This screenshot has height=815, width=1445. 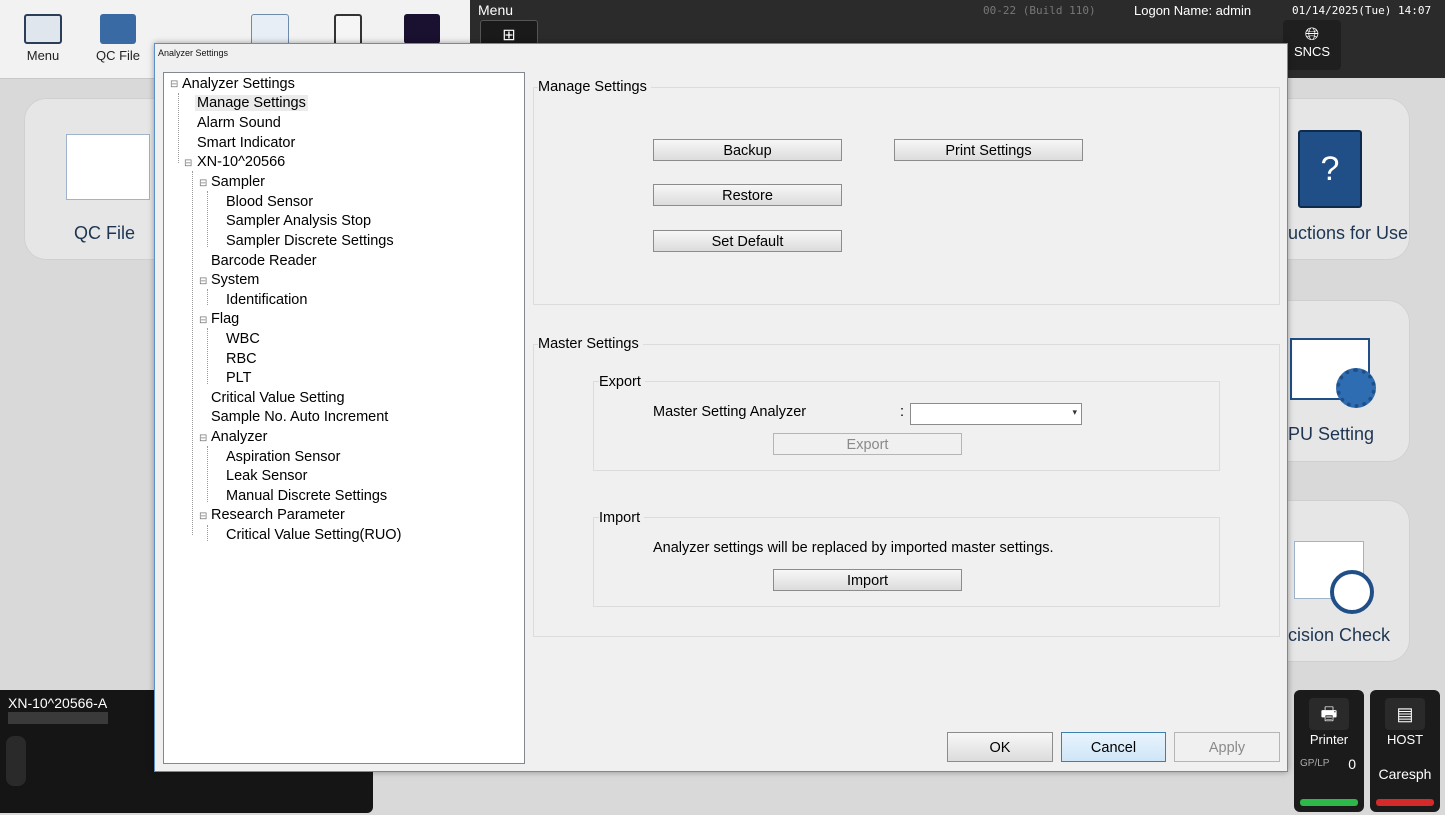 I want to click on logon-name: Logon Name: admin, so click(x=1193, y=10).